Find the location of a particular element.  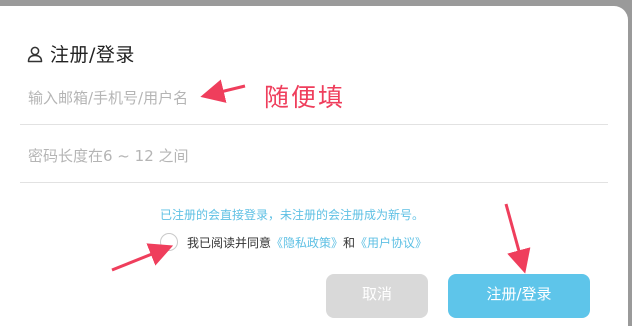

annotation-label: 随便填 is located at coordinates (305, 97).